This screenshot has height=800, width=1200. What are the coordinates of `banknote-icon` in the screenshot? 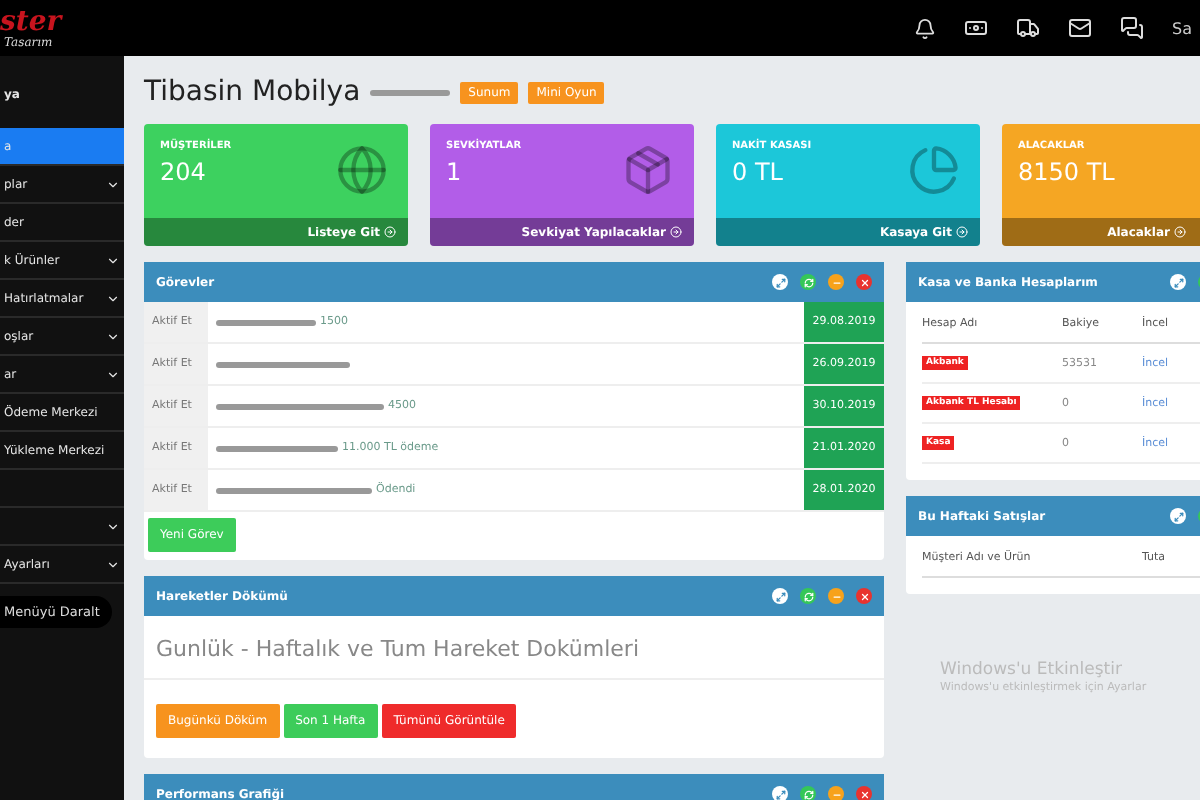 It's located at (976, 28).